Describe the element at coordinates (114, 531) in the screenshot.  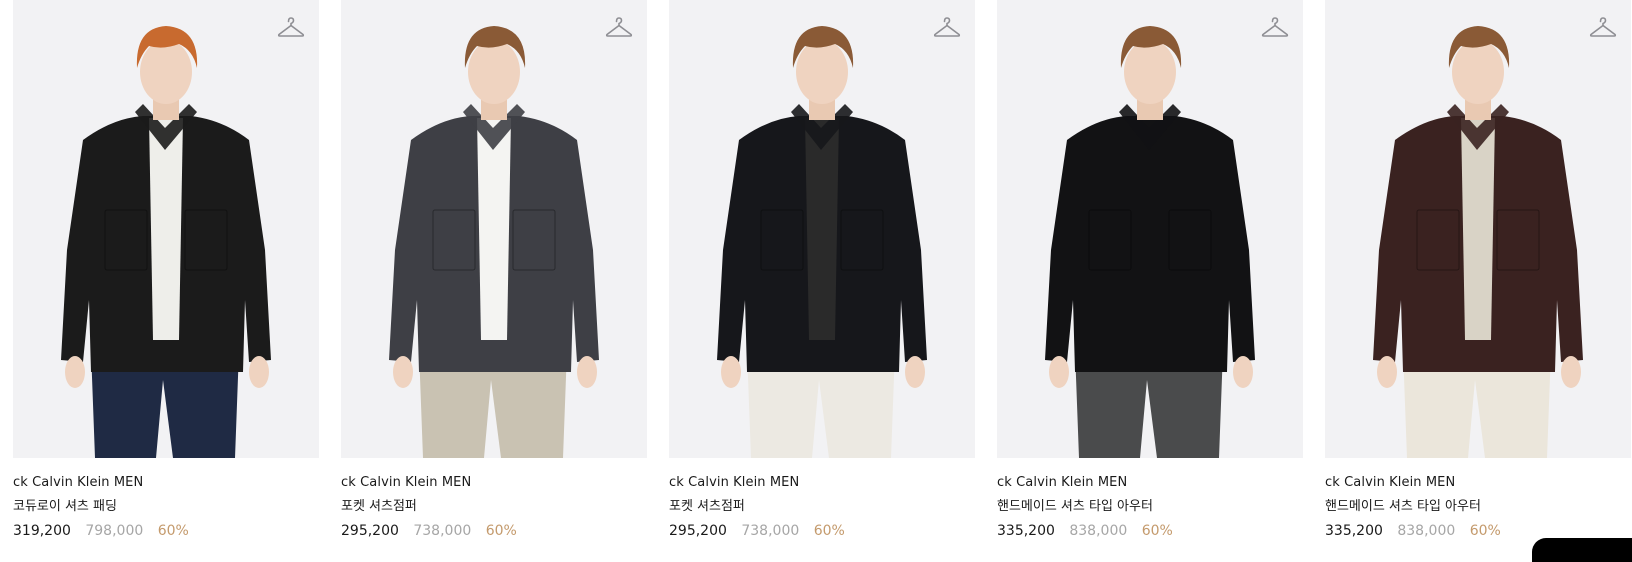
I see `original-price: 798,000` at that location.